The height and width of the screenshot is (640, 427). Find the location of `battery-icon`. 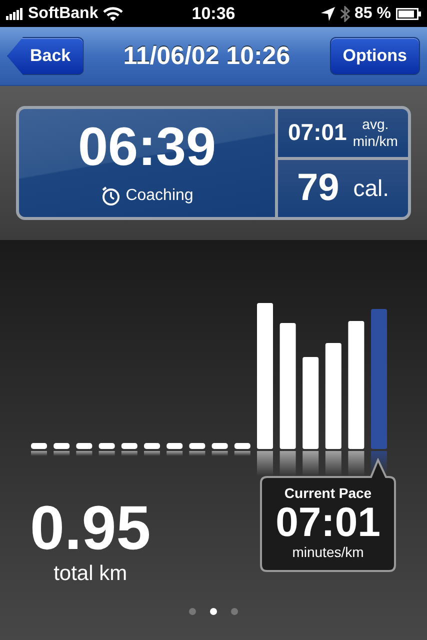

battery-icon is located at coordinates (408, 14).